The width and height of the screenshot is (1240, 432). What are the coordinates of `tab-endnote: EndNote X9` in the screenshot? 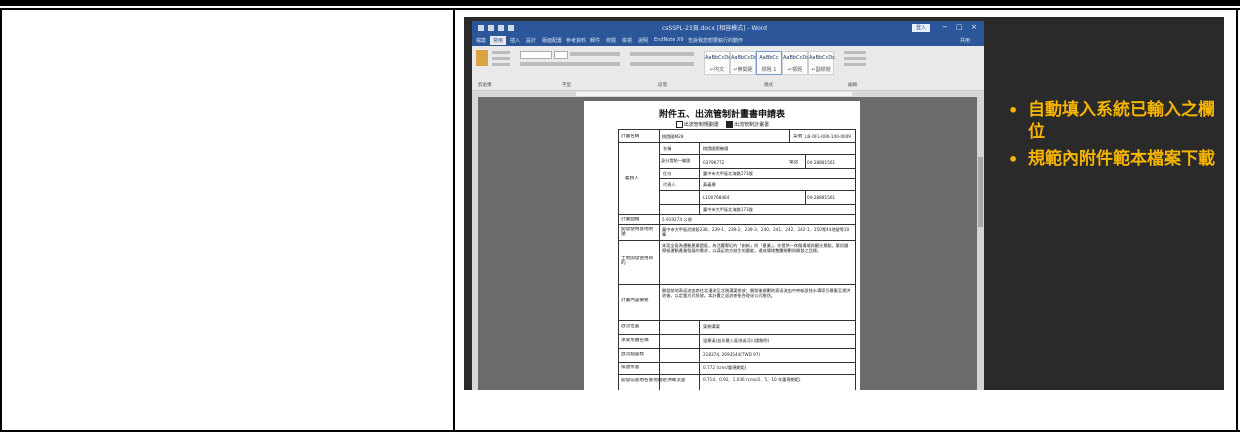 It's located at (669, 40).